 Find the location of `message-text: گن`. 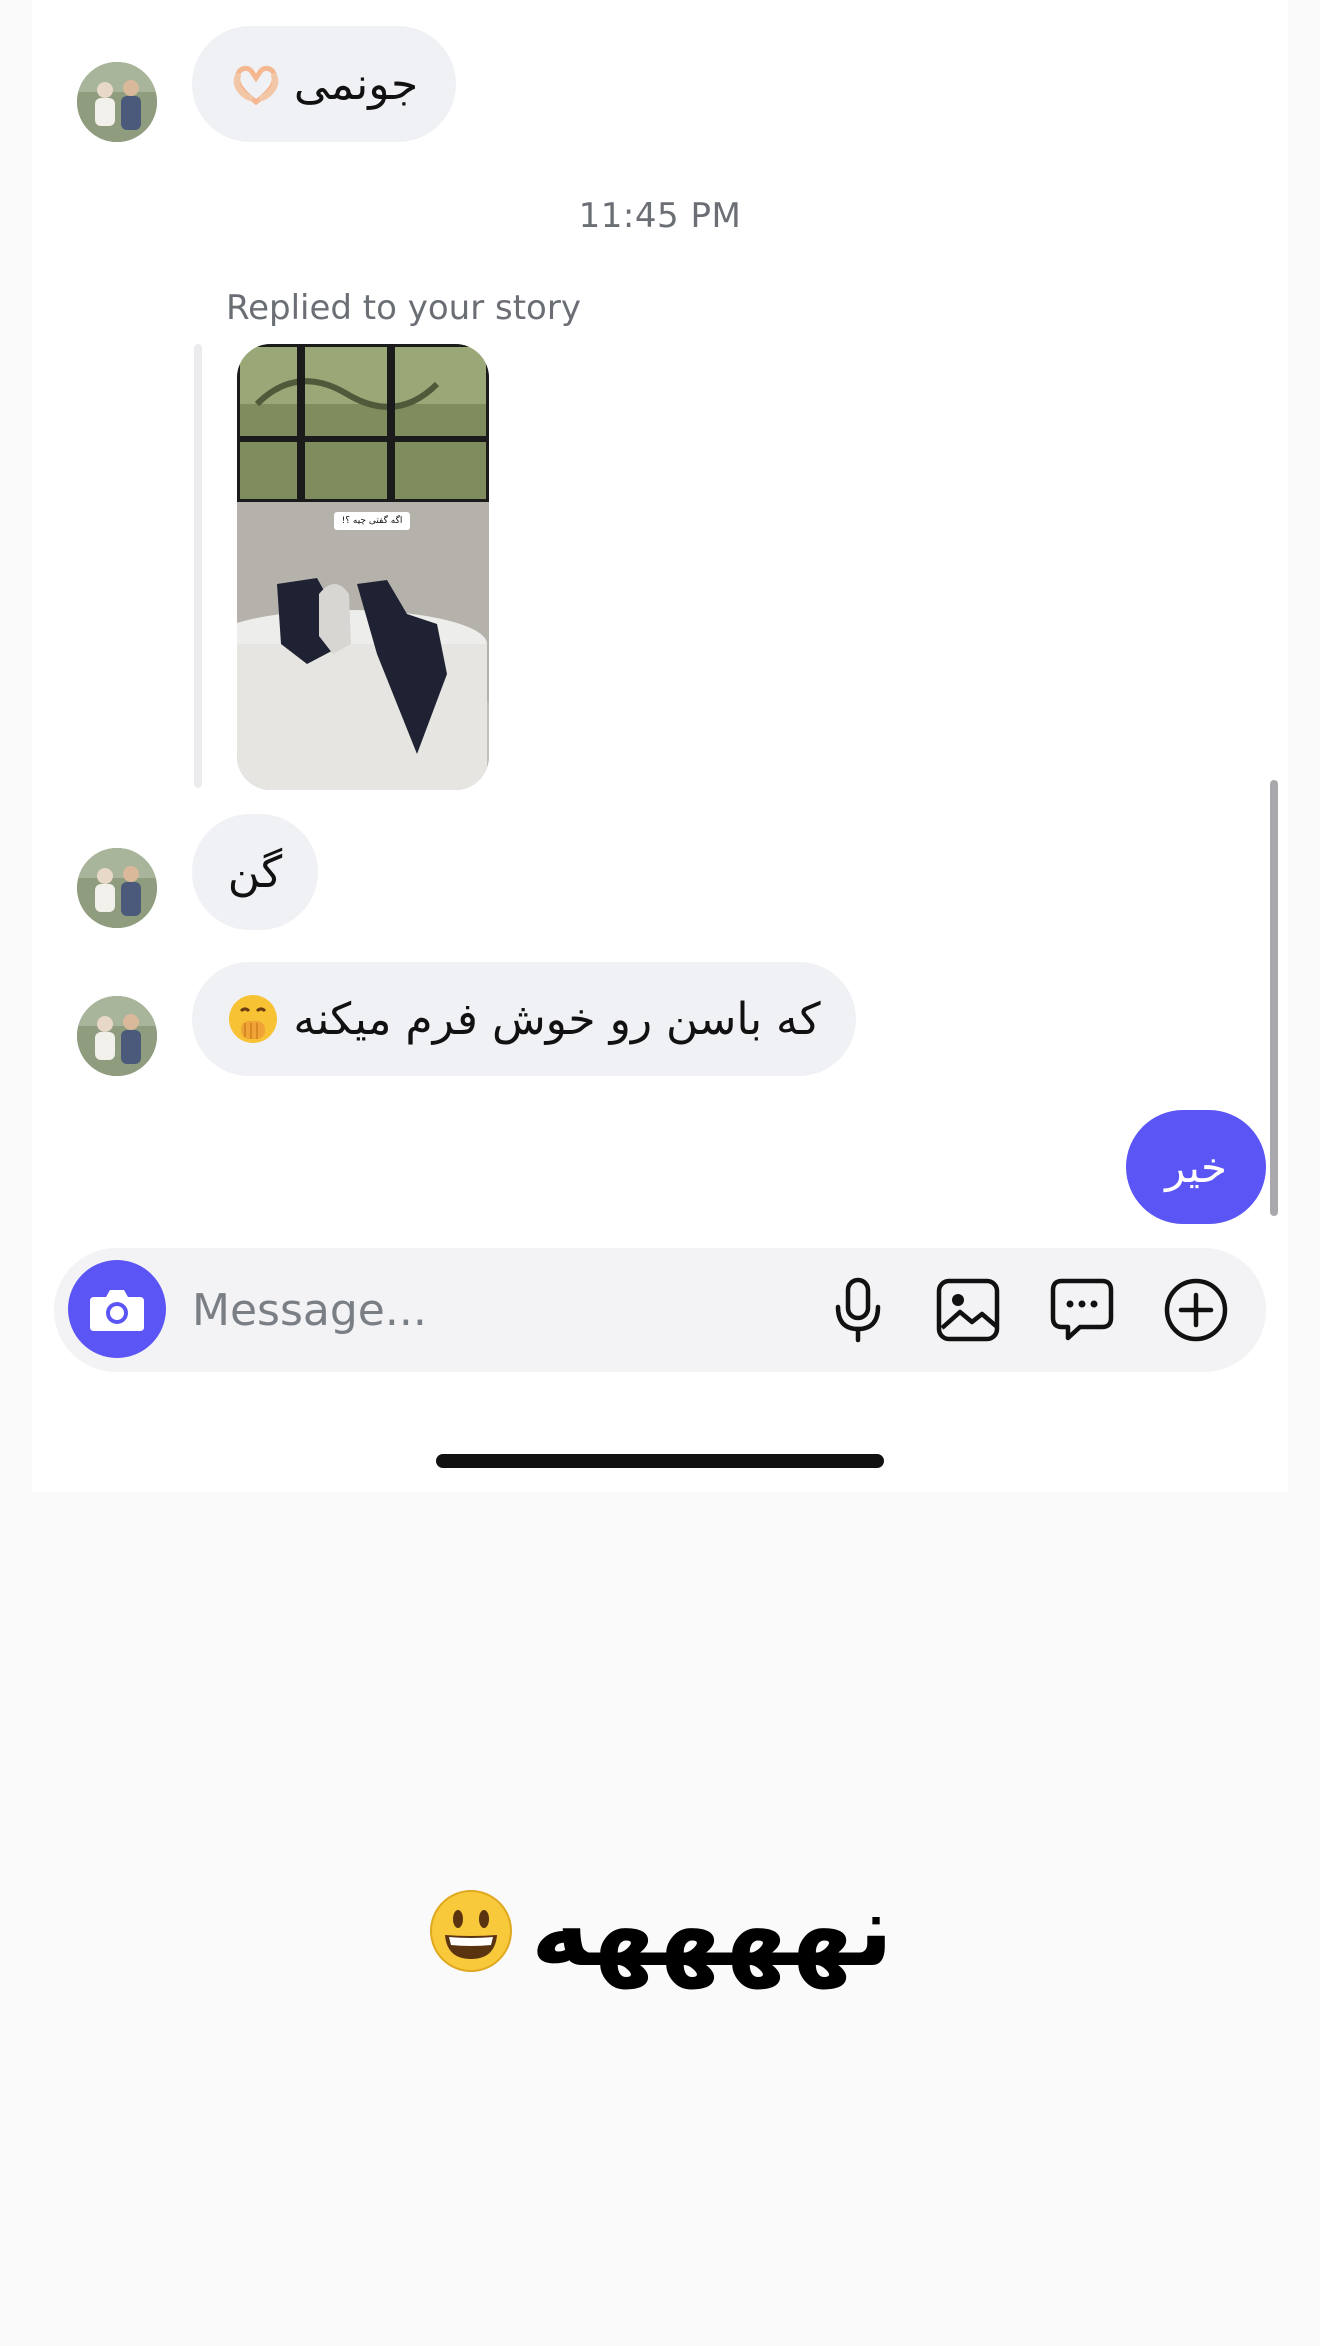

message-text: گن is located at coordinates (255, 872).